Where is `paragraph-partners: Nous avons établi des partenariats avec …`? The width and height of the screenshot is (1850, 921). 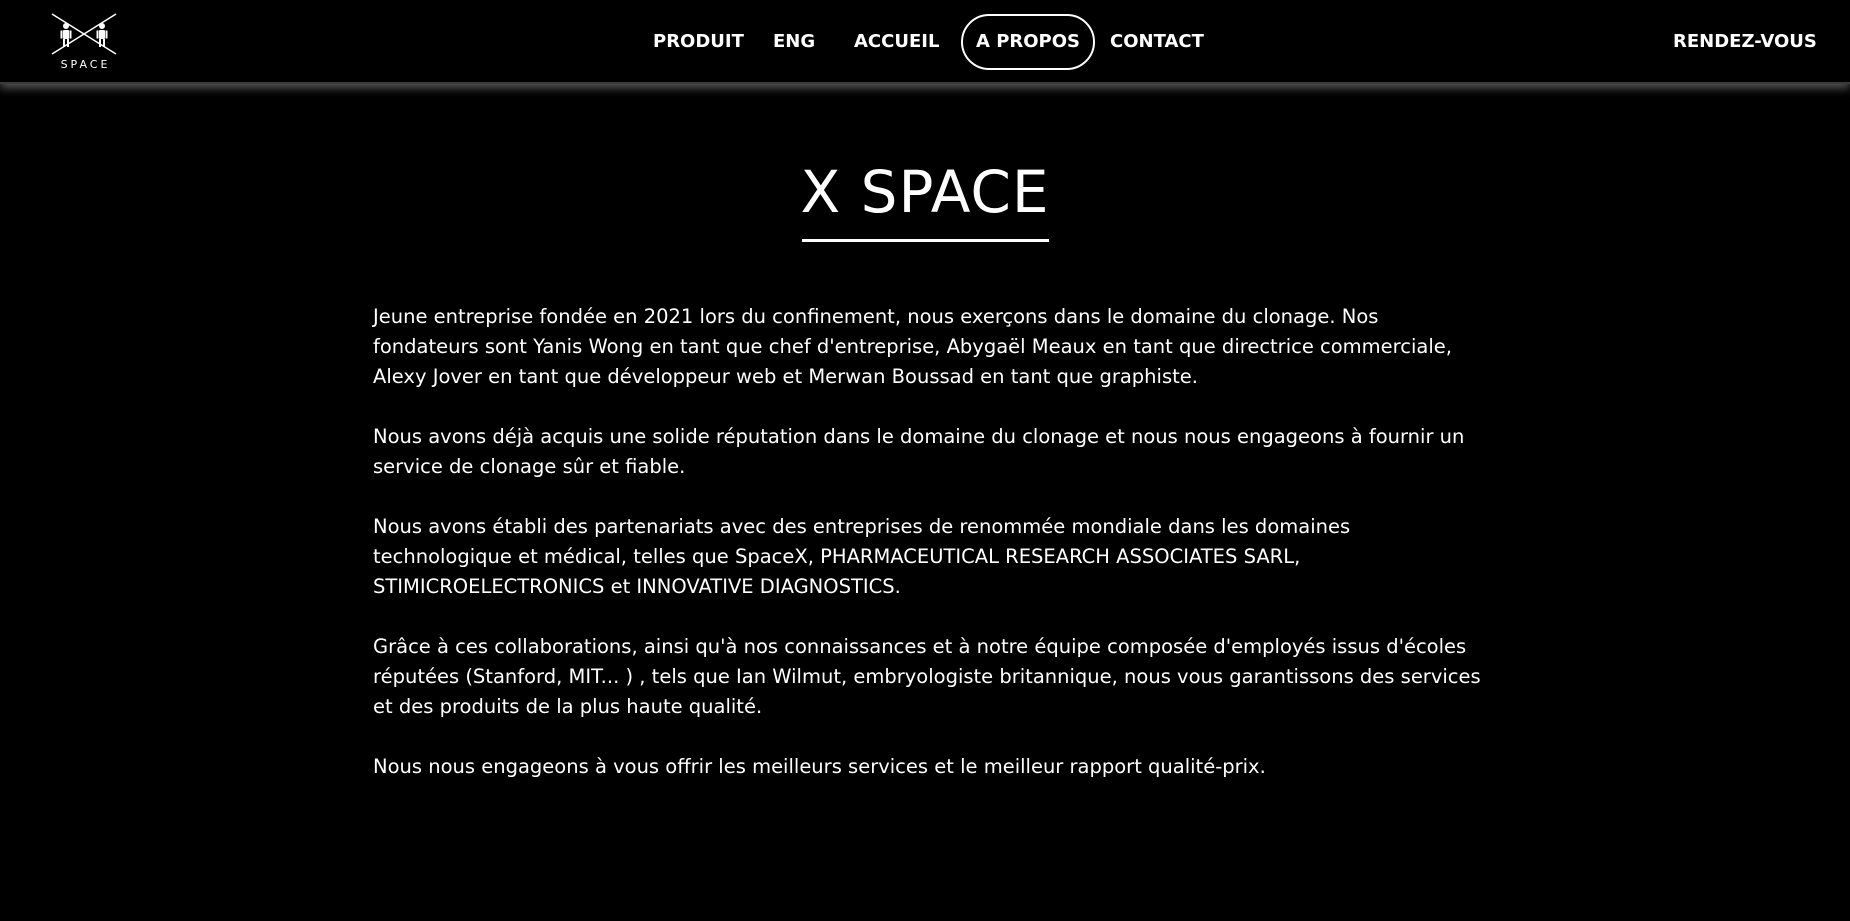 paragraph-partners: Nous avons établi des partenariats avec … is located at coordinates (862, 556).